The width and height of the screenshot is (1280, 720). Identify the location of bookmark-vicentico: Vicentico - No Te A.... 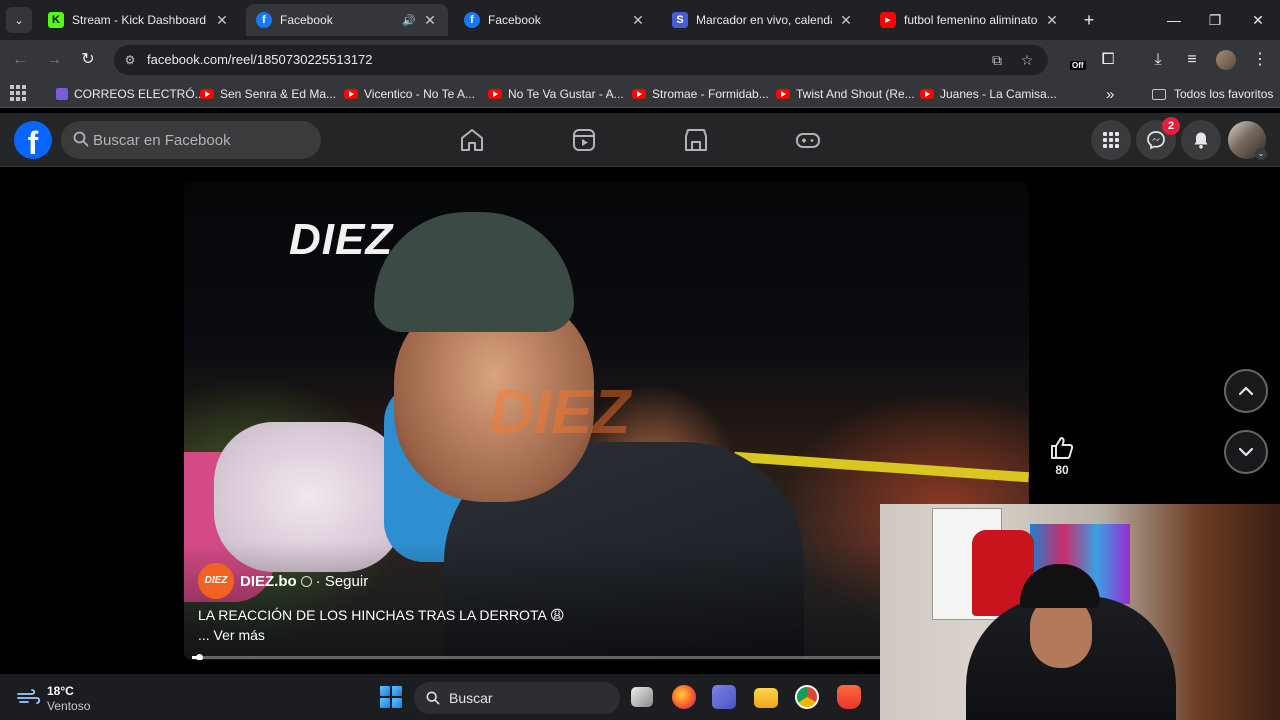
(409, 94).